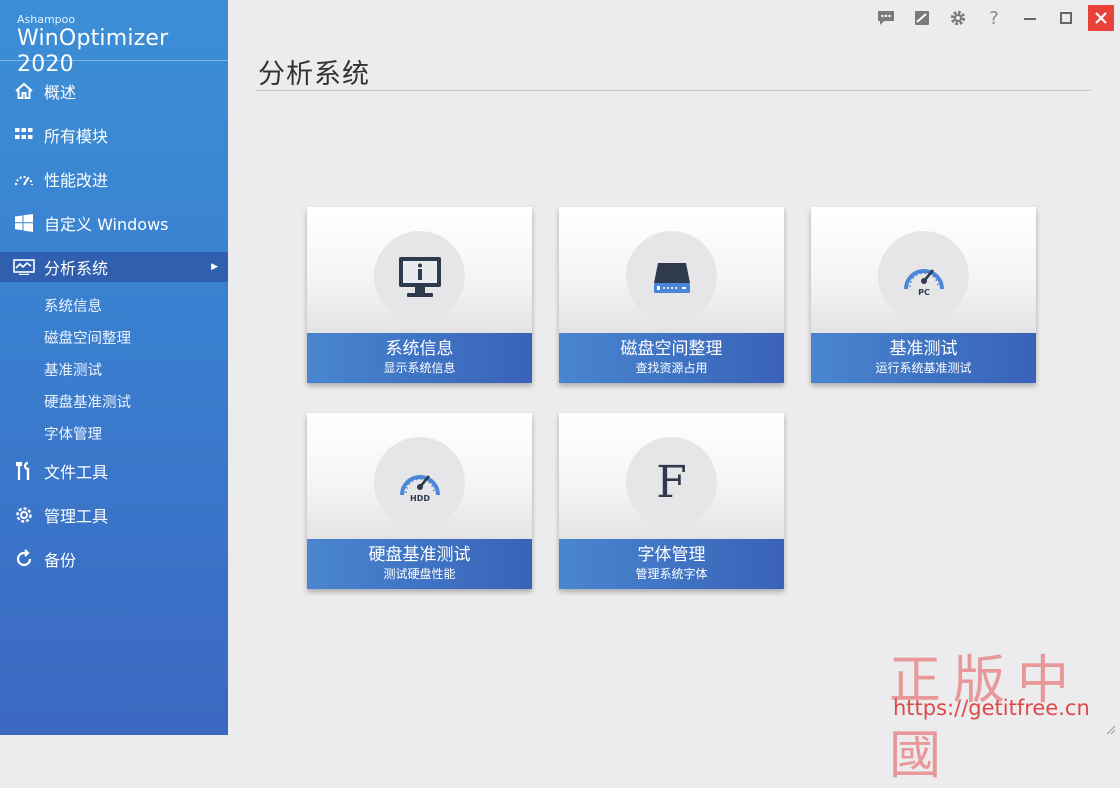 This screenshot has width=1120, height=788. What do you see at coordinates (958, 18) in the screenshot?
I see `settings-icon` at bounding box center [958, 18].